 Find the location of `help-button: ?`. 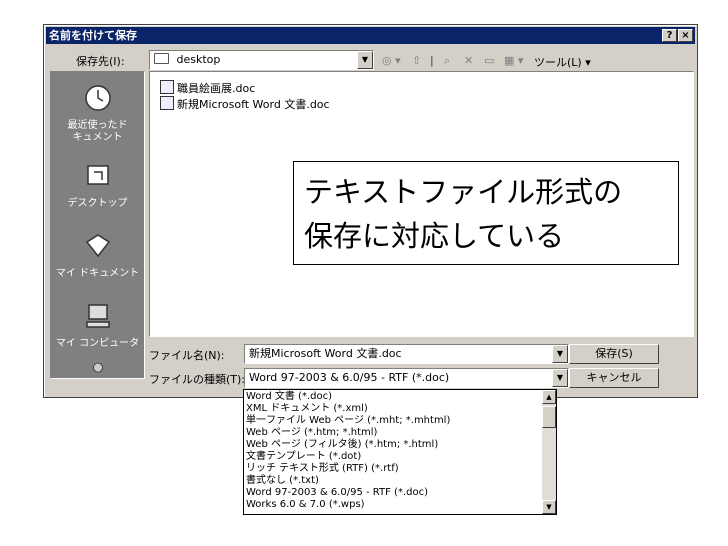

help-button: ? is located at coordinates (669, 35).